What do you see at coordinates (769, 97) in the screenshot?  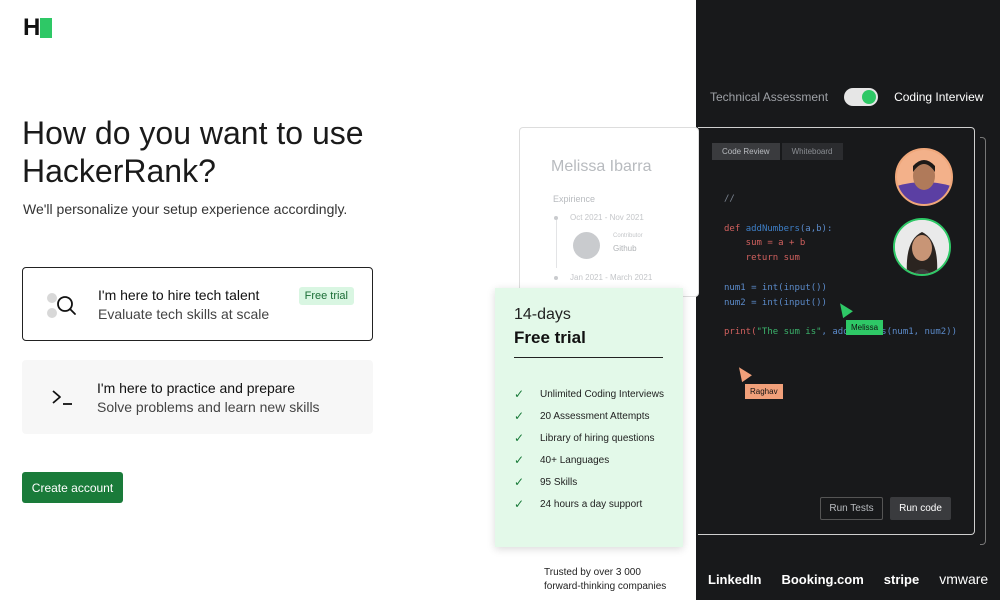 I see `toggle-label-left: Technical Assessment` at bounding box center [769, 97].